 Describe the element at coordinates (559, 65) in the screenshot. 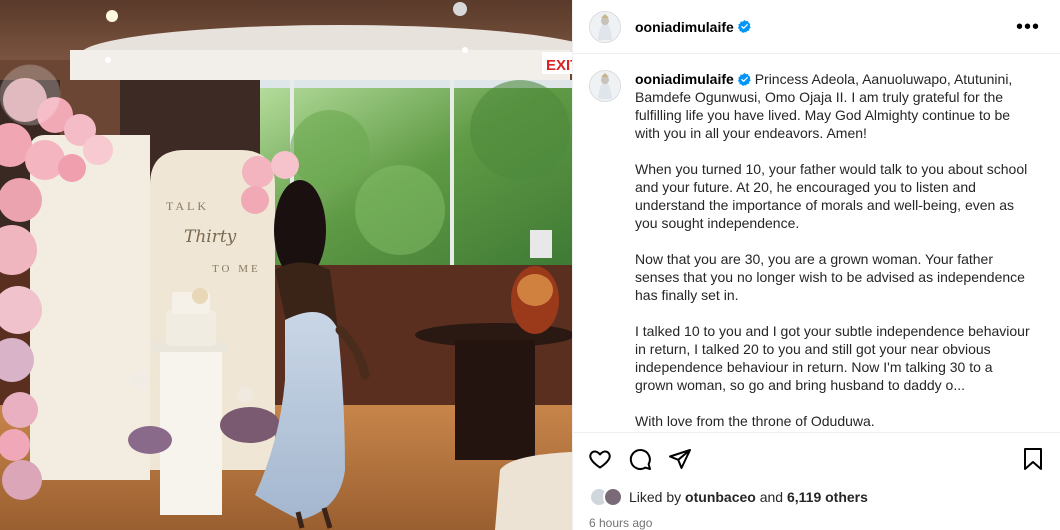

I see `svg-text: EXIT` at that location.